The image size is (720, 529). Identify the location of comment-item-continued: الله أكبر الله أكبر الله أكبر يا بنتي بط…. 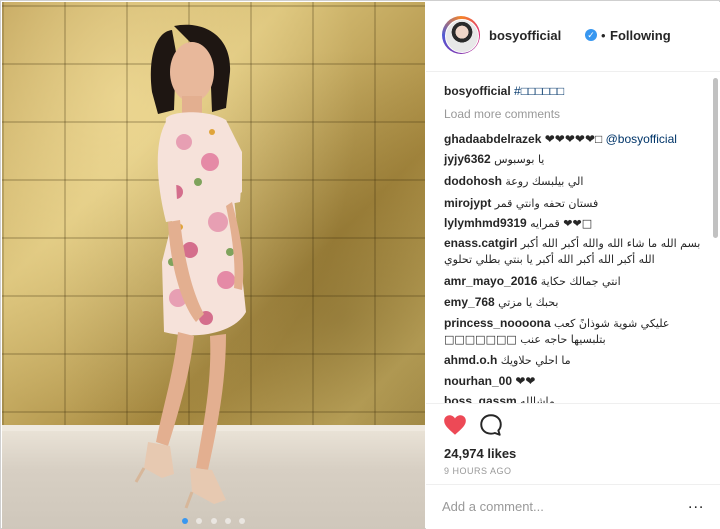
(549, 259).